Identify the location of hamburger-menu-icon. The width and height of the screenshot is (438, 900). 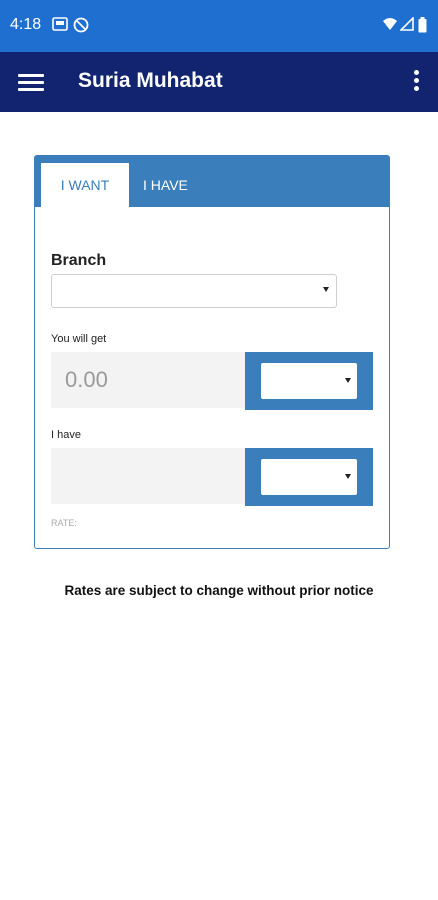
(31, 82).